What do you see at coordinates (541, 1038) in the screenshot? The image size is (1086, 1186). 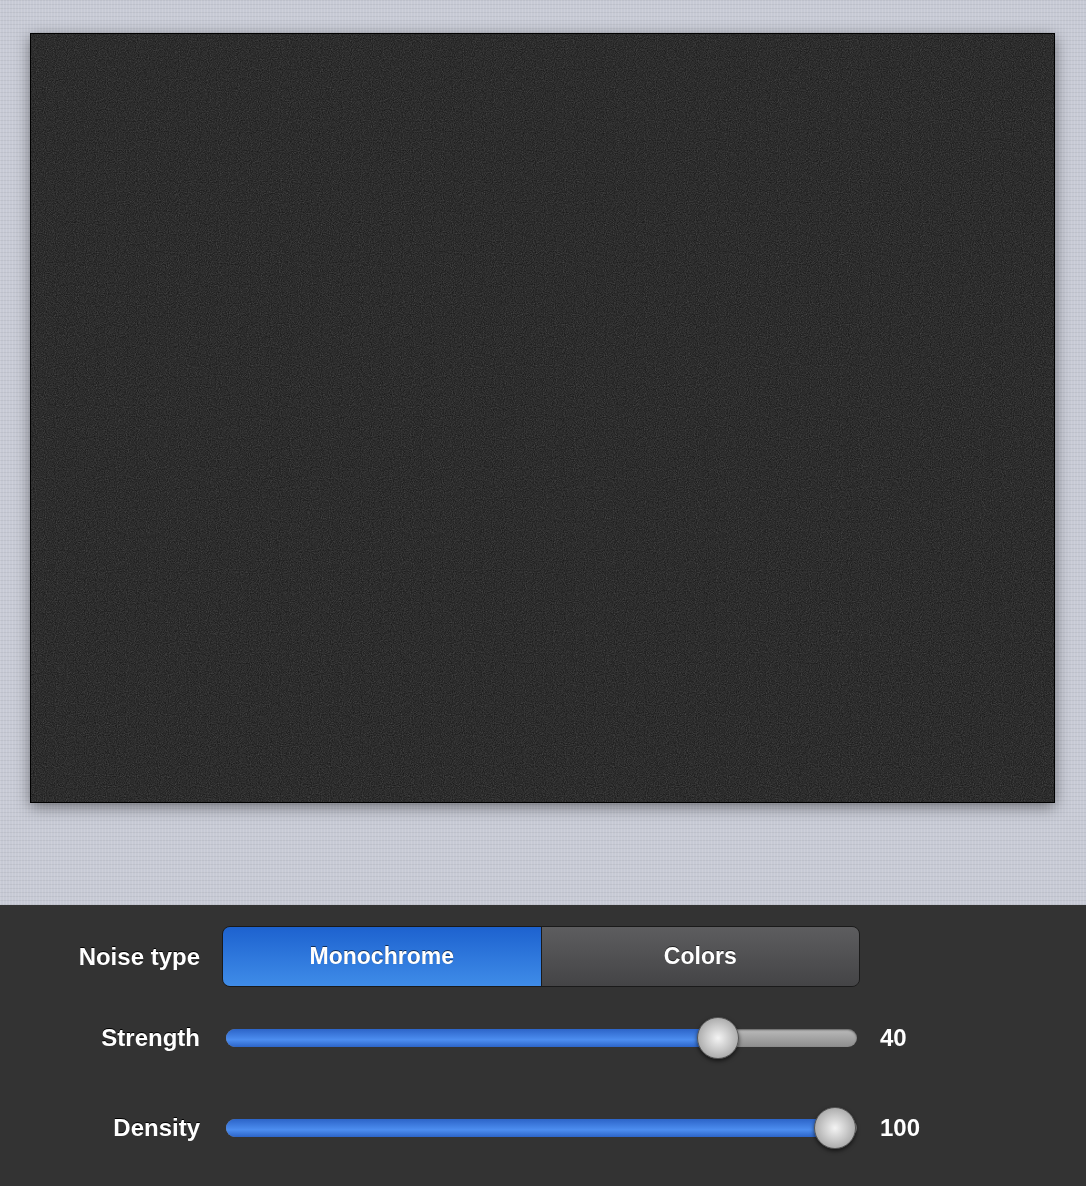 I see `slider-track` at bounding box center [541, 1038].